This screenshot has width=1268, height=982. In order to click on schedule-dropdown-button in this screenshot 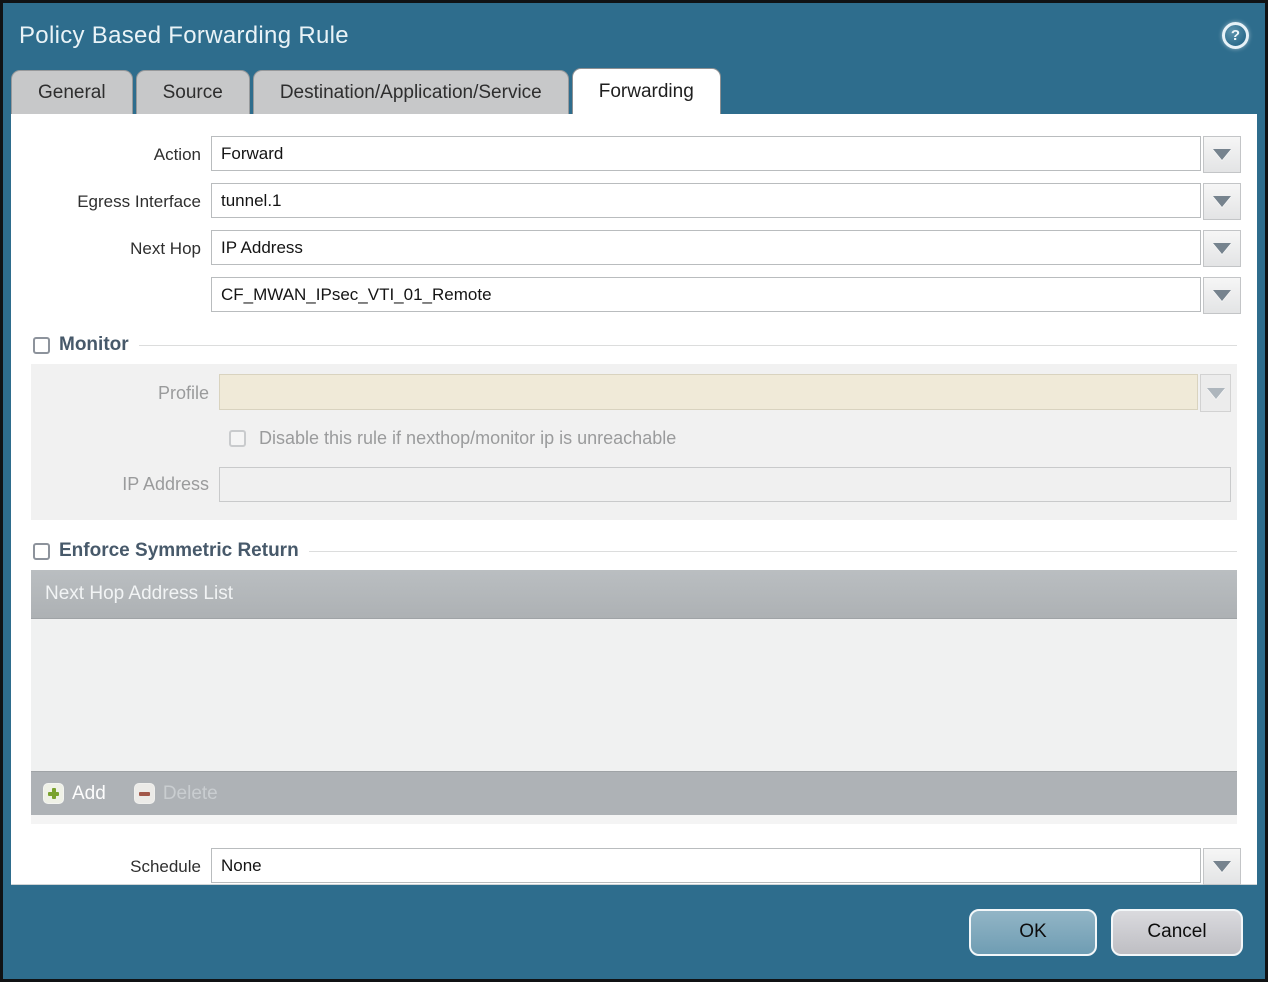, I will do `click(1222, 866)`.